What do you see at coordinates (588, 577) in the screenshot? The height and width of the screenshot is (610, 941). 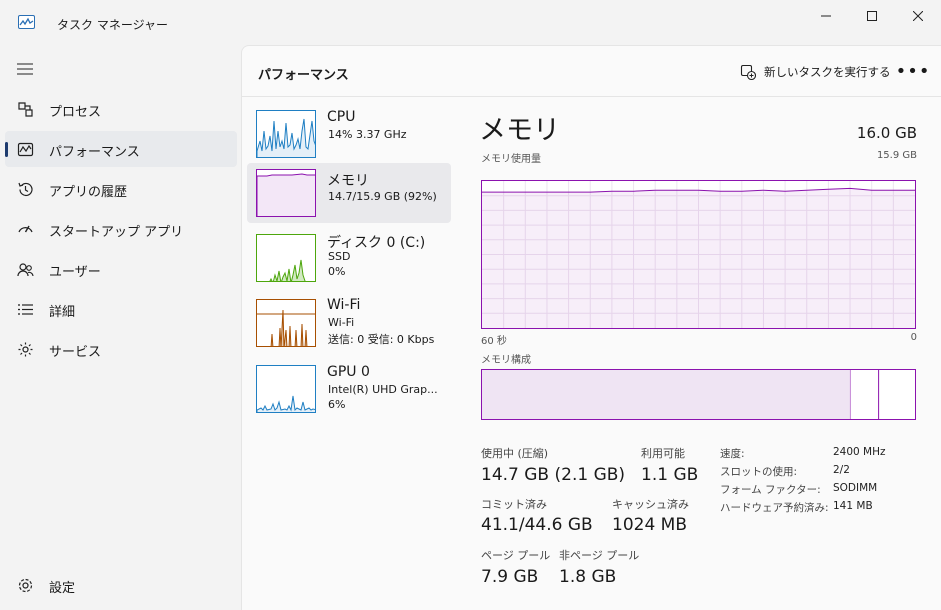 I see `nonpaged-pool-value: 1.8 GB` at bounding box center [588, 577].